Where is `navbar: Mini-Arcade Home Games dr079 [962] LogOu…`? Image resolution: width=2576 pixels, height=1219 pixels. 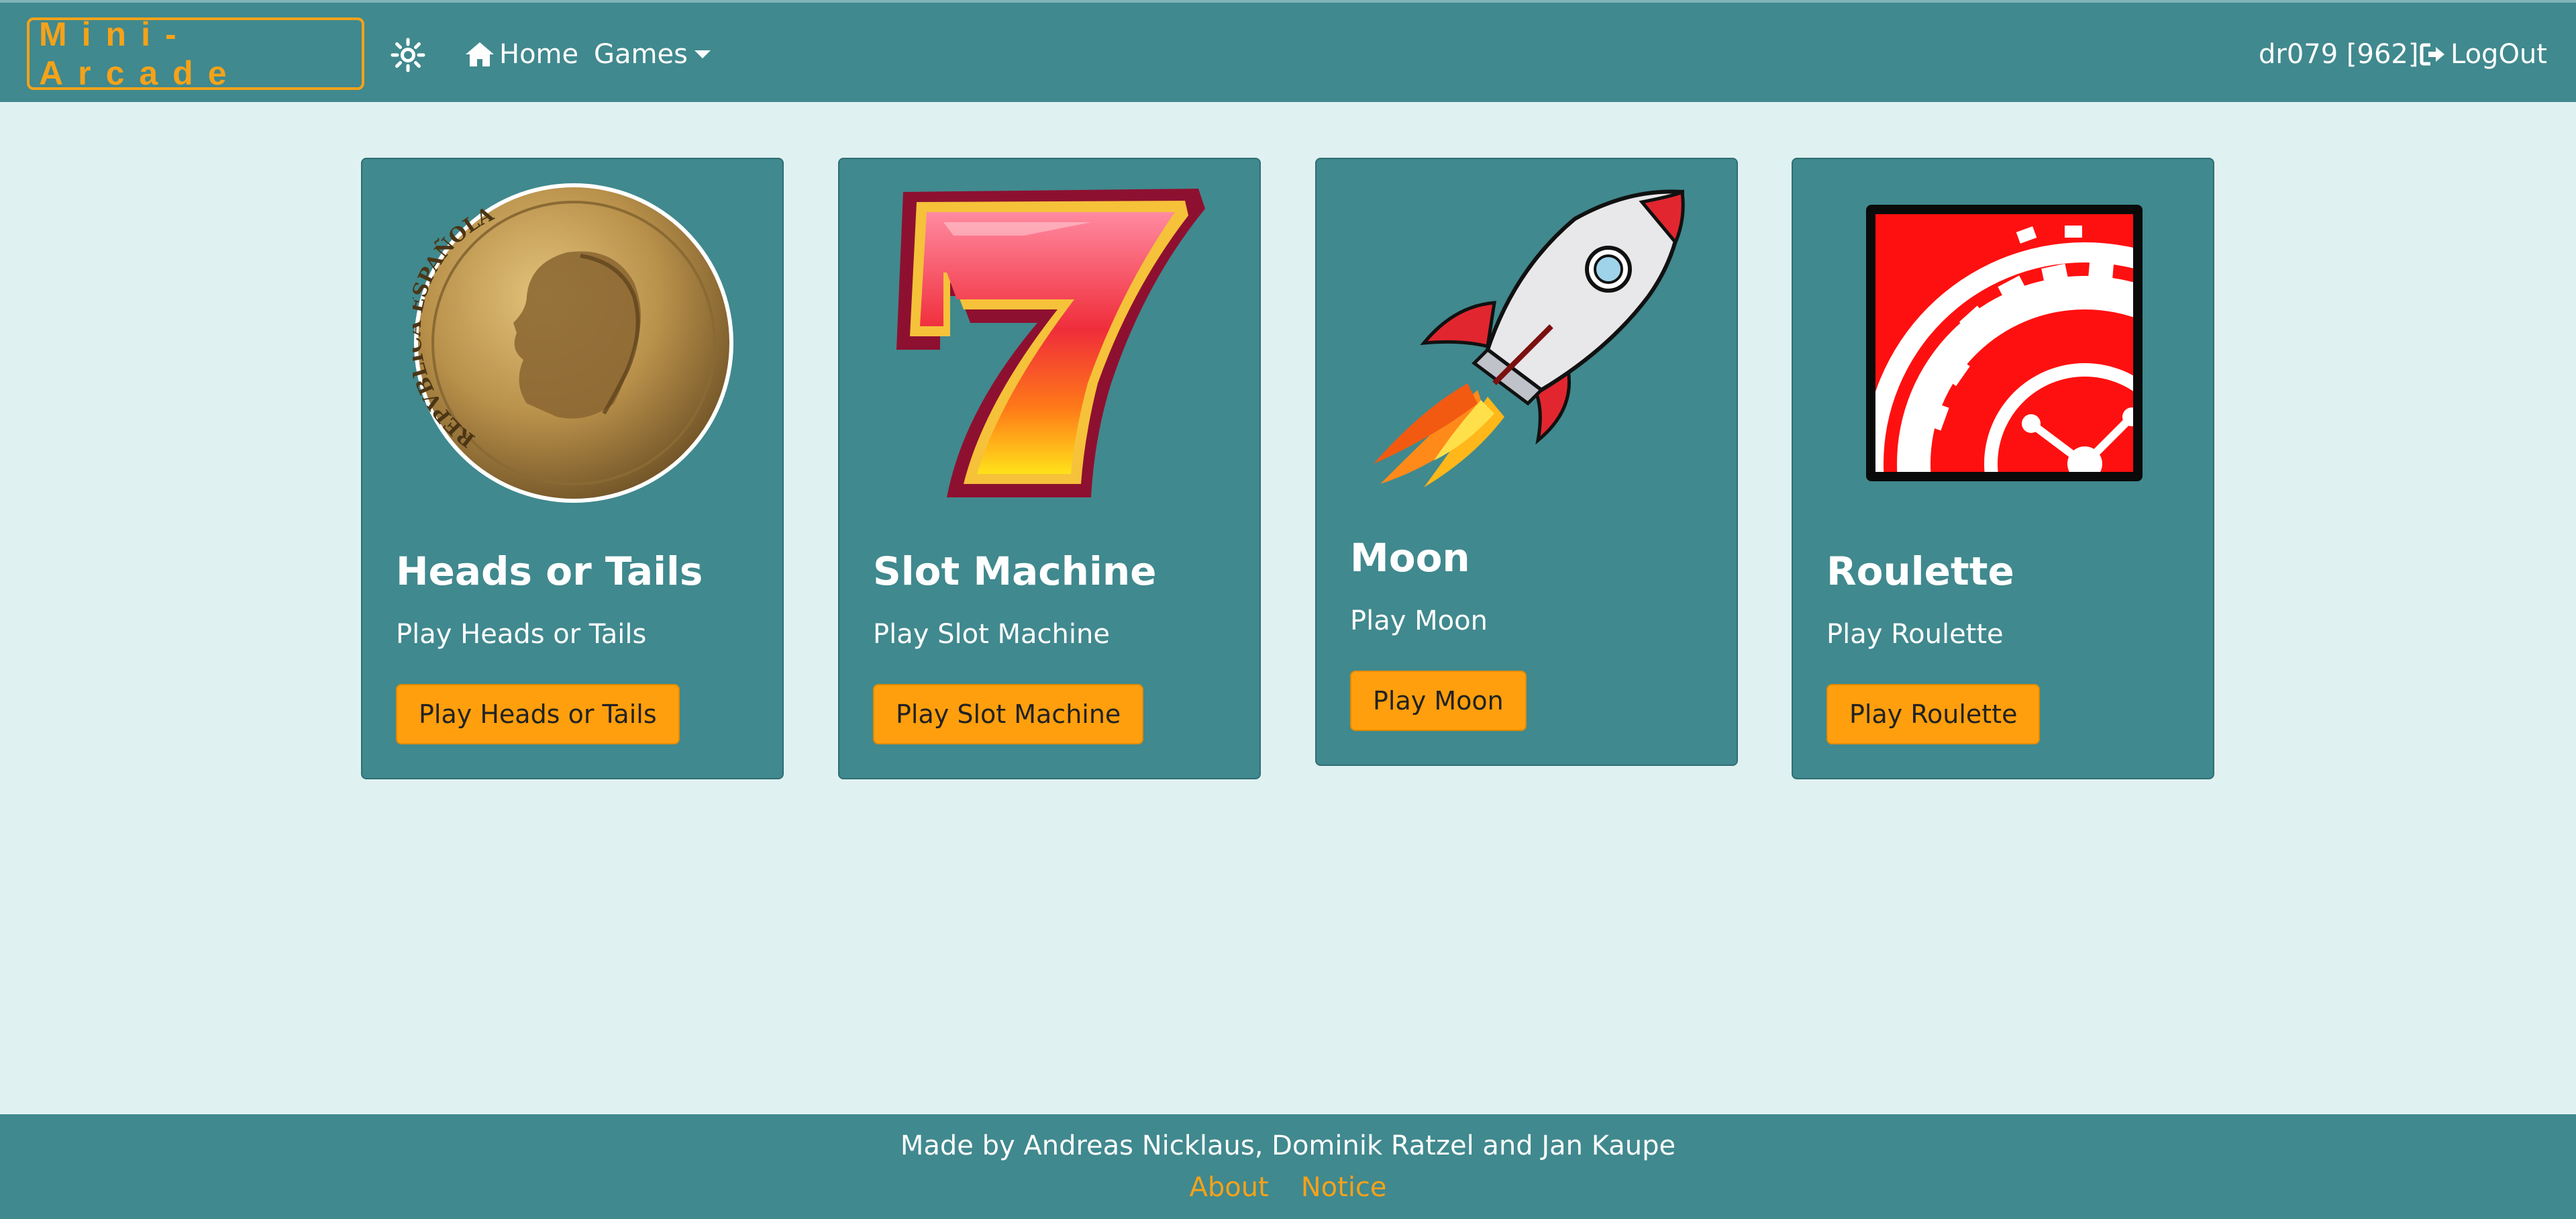 navbar: Mini-Arcade Home Games dr079 [962] LogOu… is located at coordinates (1288, 53).